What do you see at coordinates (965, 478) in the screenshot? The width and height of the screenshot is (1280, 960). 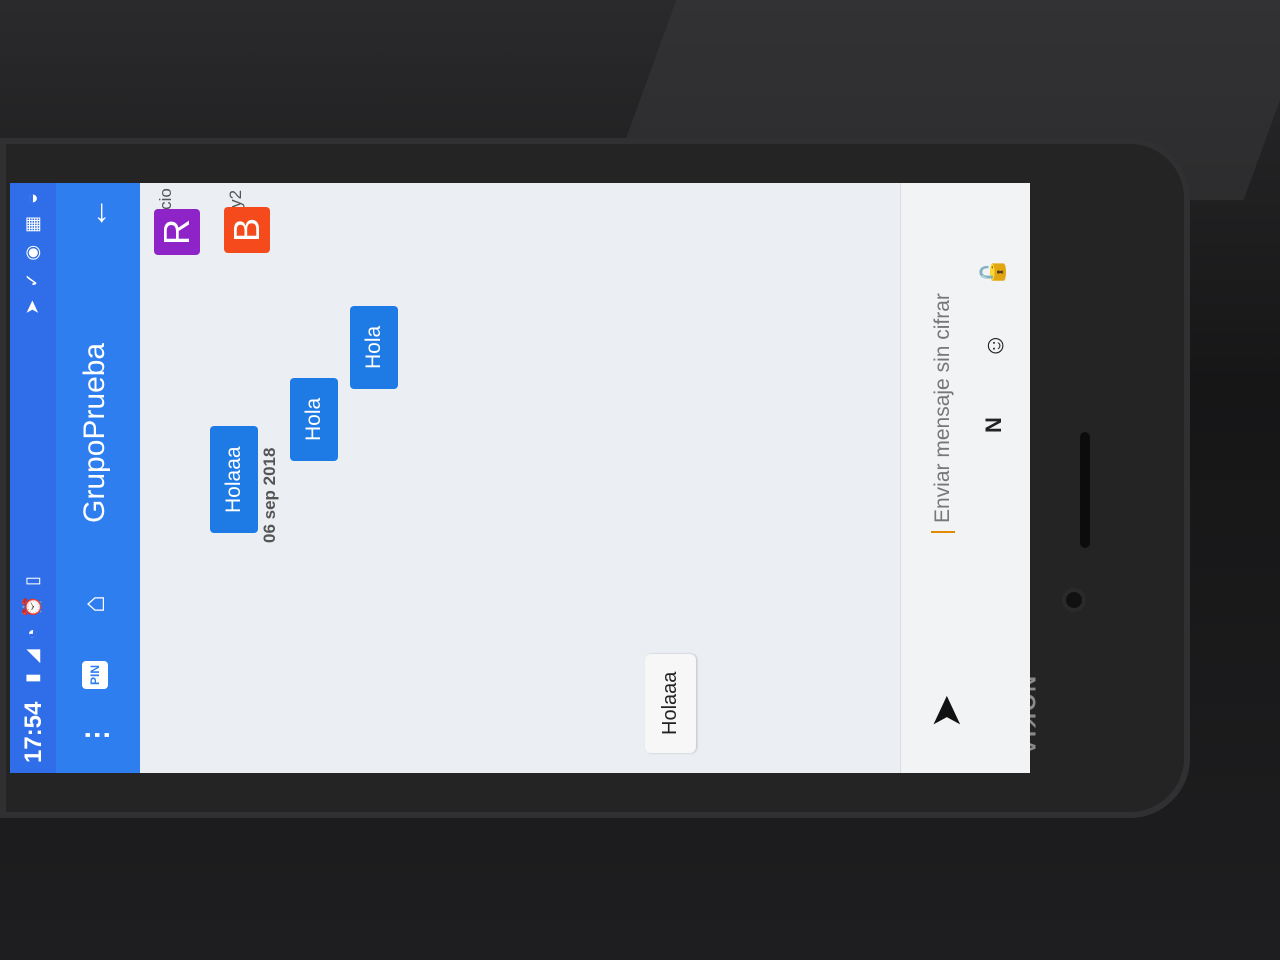 I see `composer-bar: ➤ Enviar mensaje sin cifrar N ☺ 🔓` at bounding box center [965, 478].